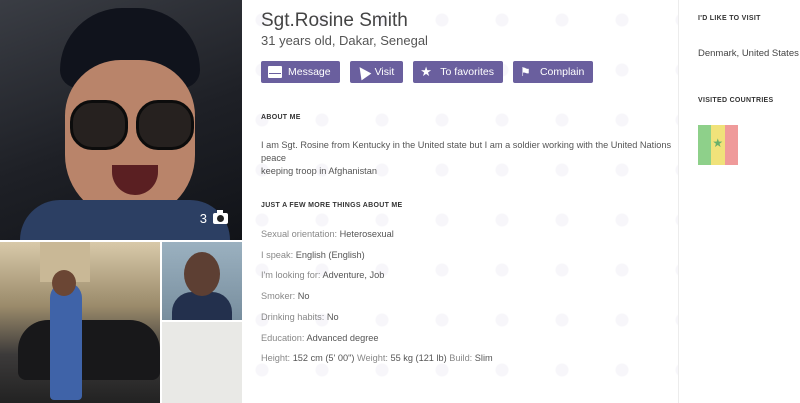 This screenshot has width=800, height=403. I want to click on detail-drinking: Drinking habits: No, so click(300, 317).